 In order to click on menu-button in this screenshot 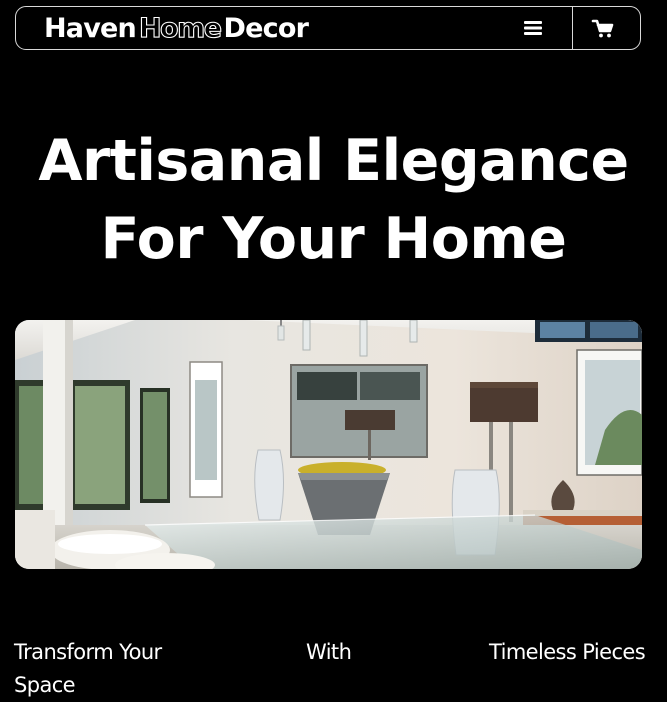, I will do `click(533, 28)`.